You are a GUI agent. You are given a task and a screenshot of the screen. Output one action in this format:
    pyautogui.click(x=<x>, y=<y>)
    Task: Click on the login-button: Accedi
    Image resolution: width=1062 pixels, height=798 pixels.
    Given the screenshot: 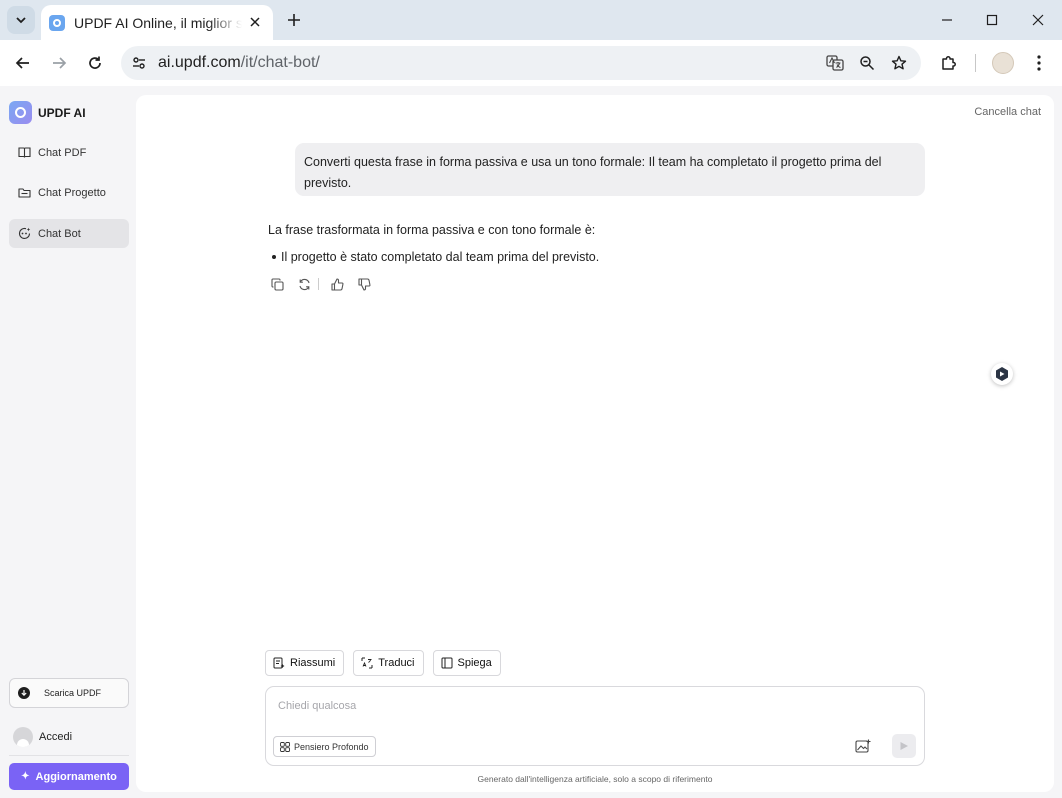 What is the action you would take?
    pyautogui.click(x=42, y=737)
    